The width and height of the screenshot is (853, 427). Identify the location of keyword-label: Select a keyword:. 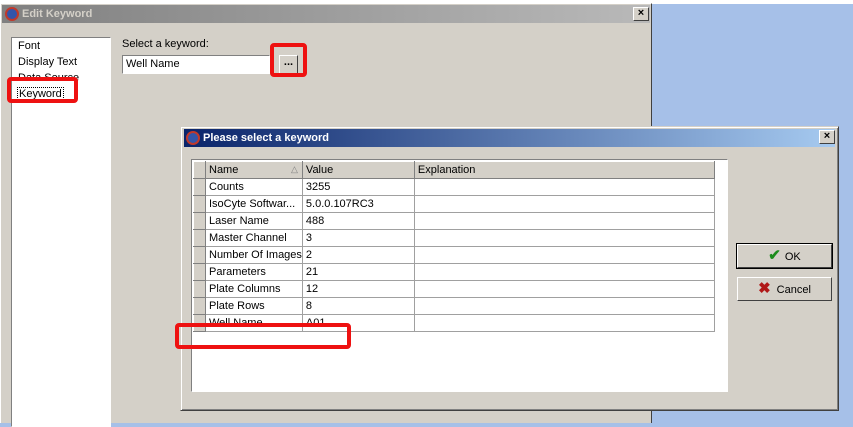
(165, 44).